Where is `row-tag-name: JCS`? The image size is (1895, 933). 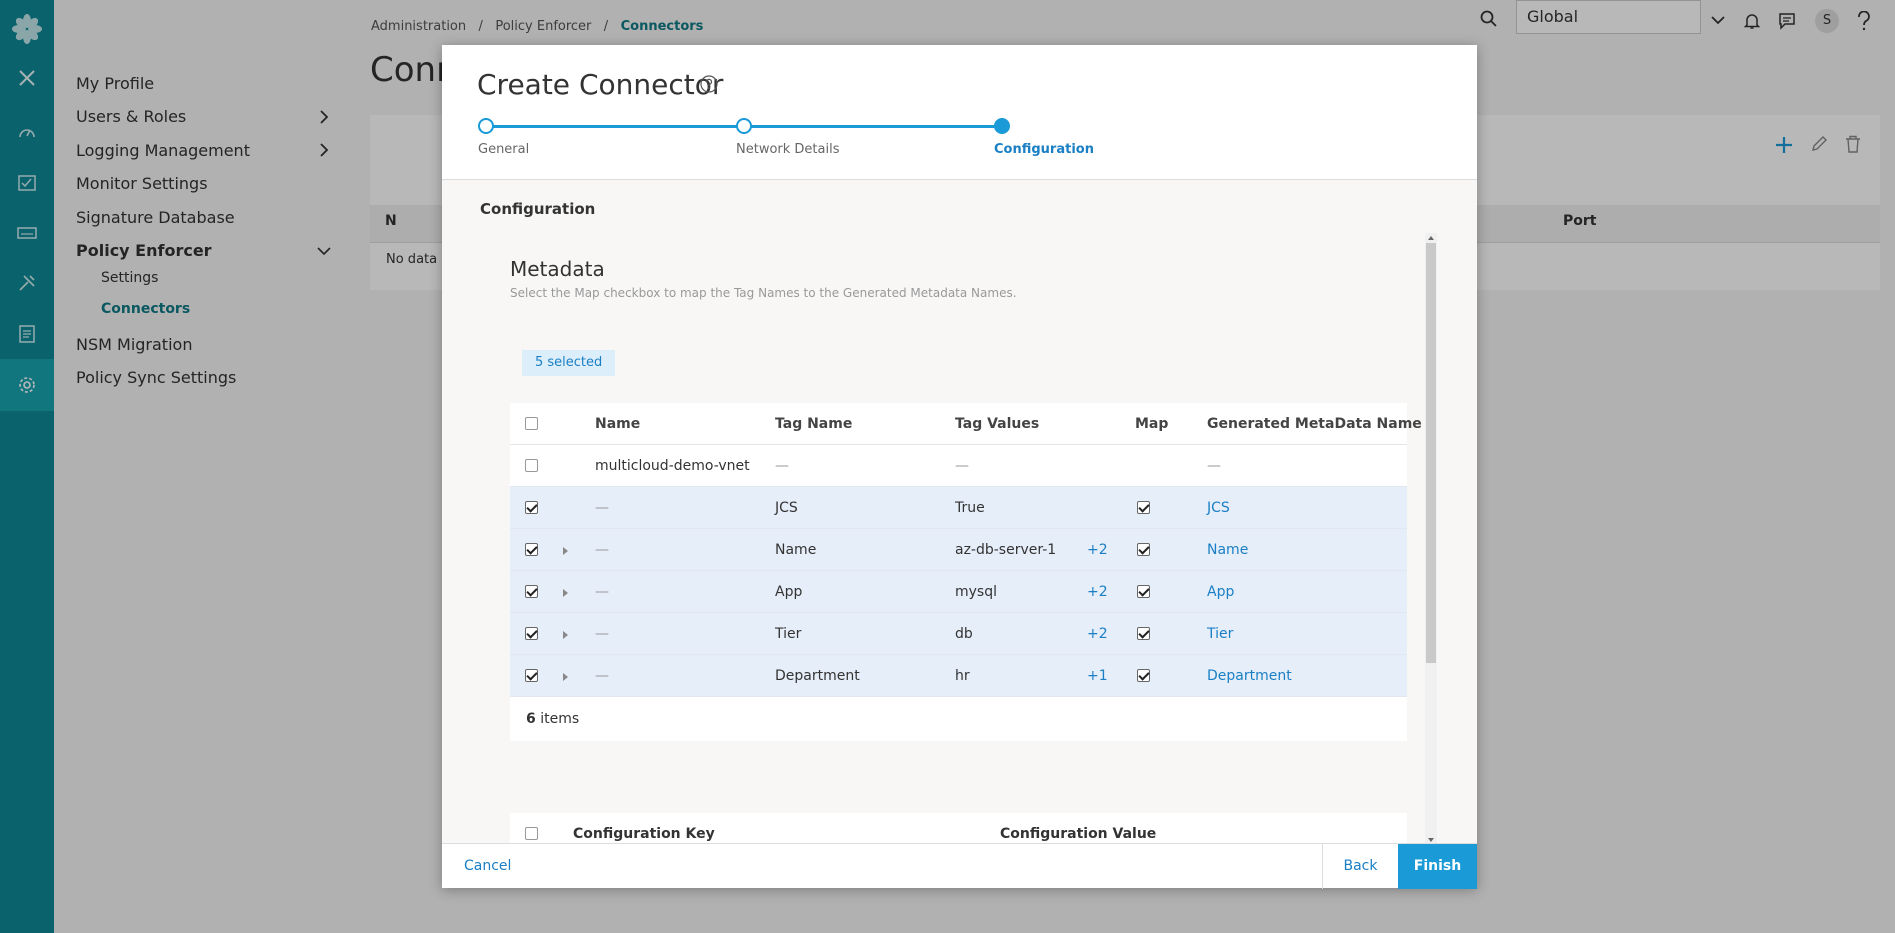
row-tag-name: JCS is located at coordinates (786, 508).